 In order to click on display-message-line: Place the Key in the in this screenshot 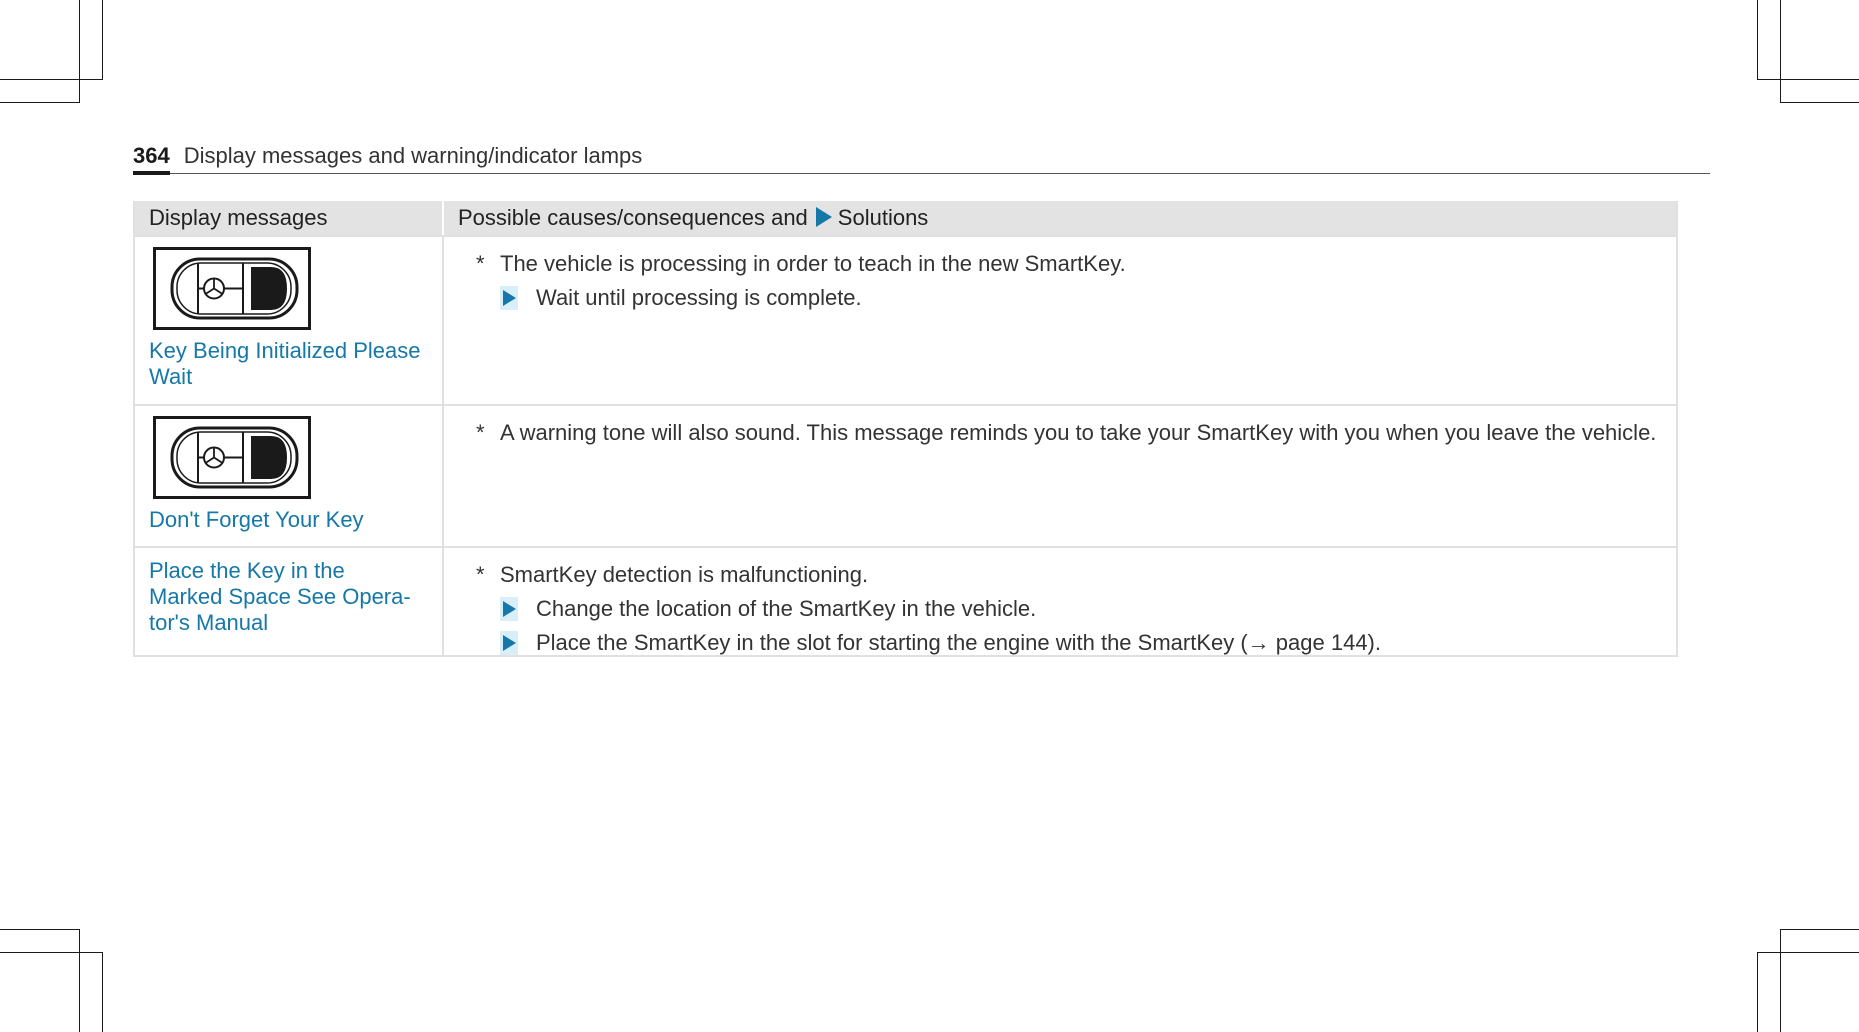, I will do `click(247, 570)`.